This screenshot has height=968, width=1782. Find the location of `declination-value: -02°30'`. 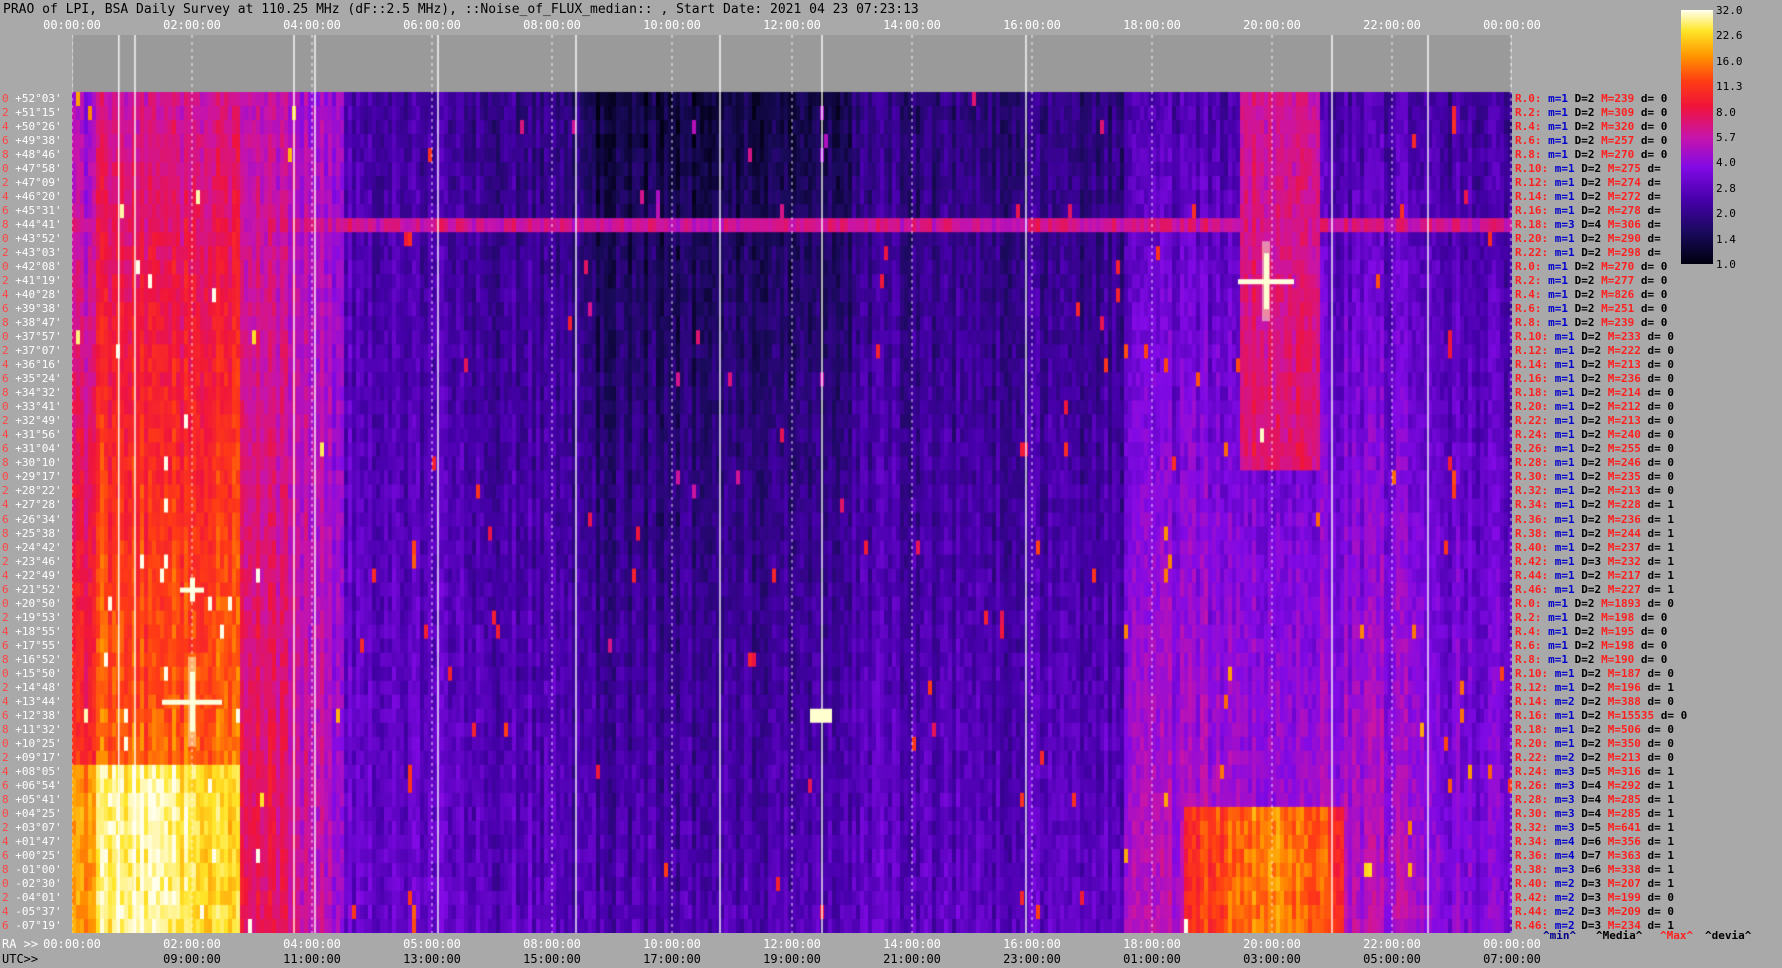

declination-value: -02°30' is located at coordinates (38, 883).